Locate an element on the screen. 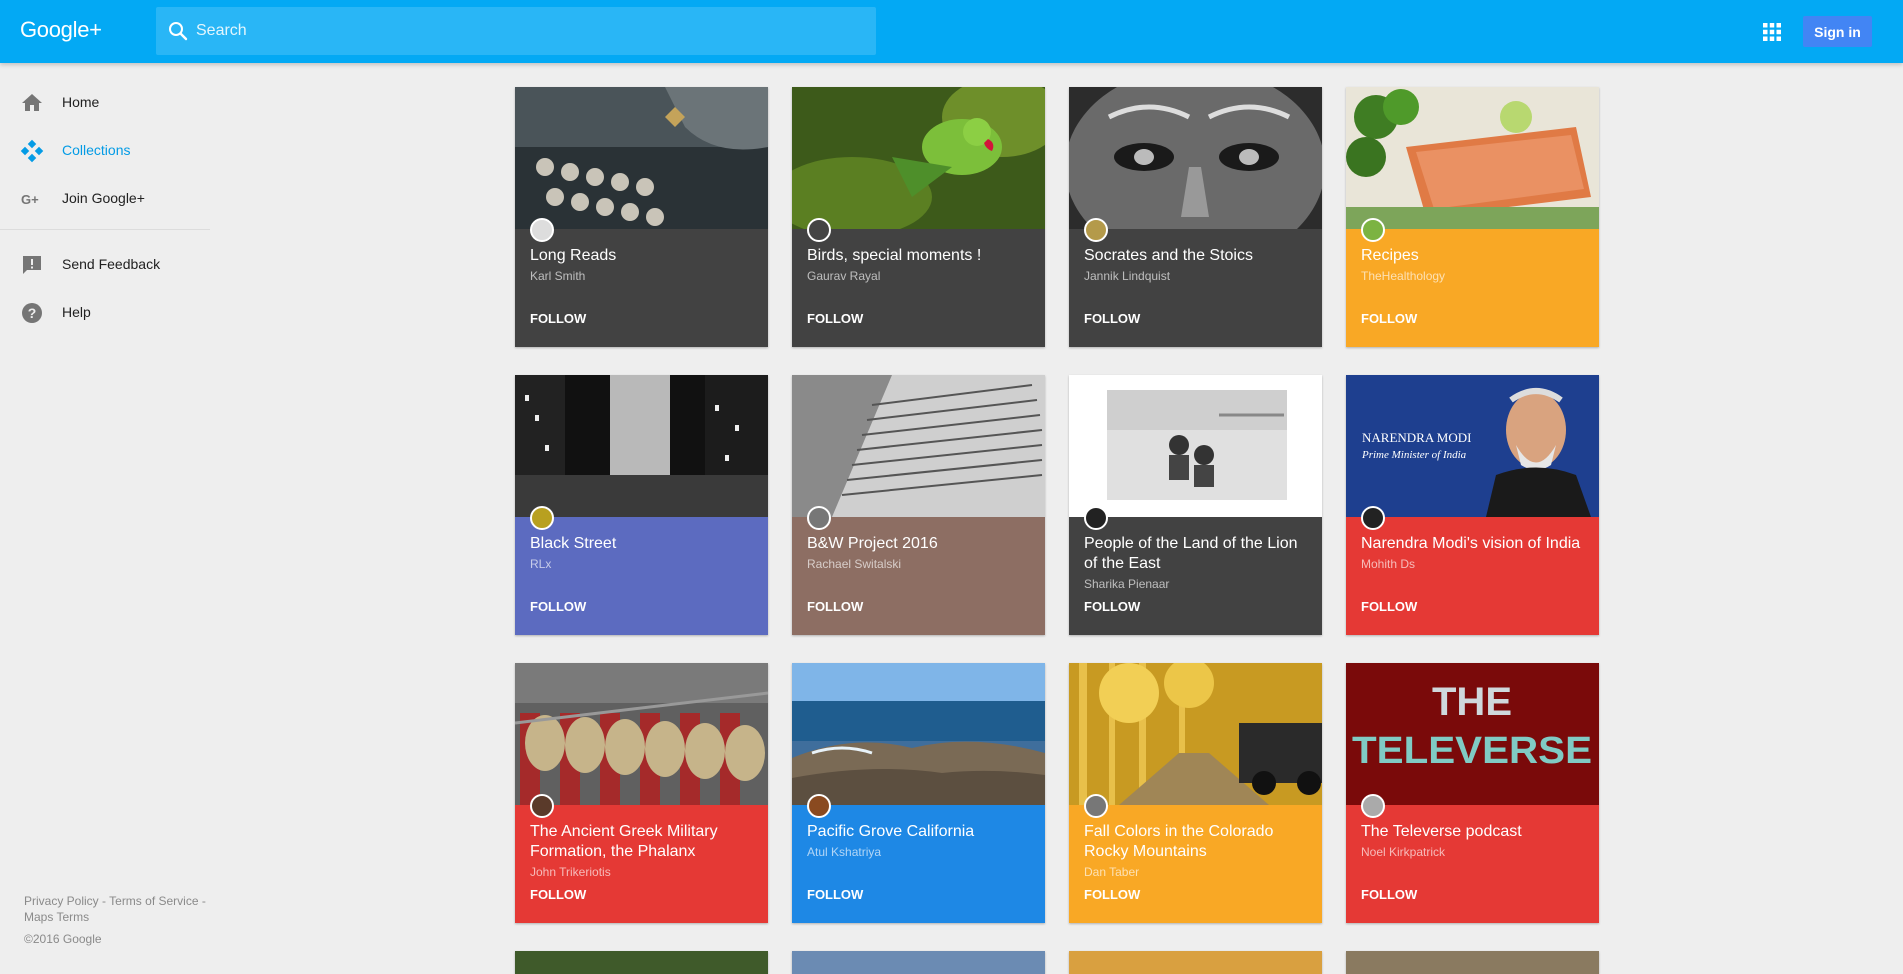 The height and width of the screenshot is (974, 1903). privacy-policy-link: Privacy Policy is located at coordinates (61, 901).